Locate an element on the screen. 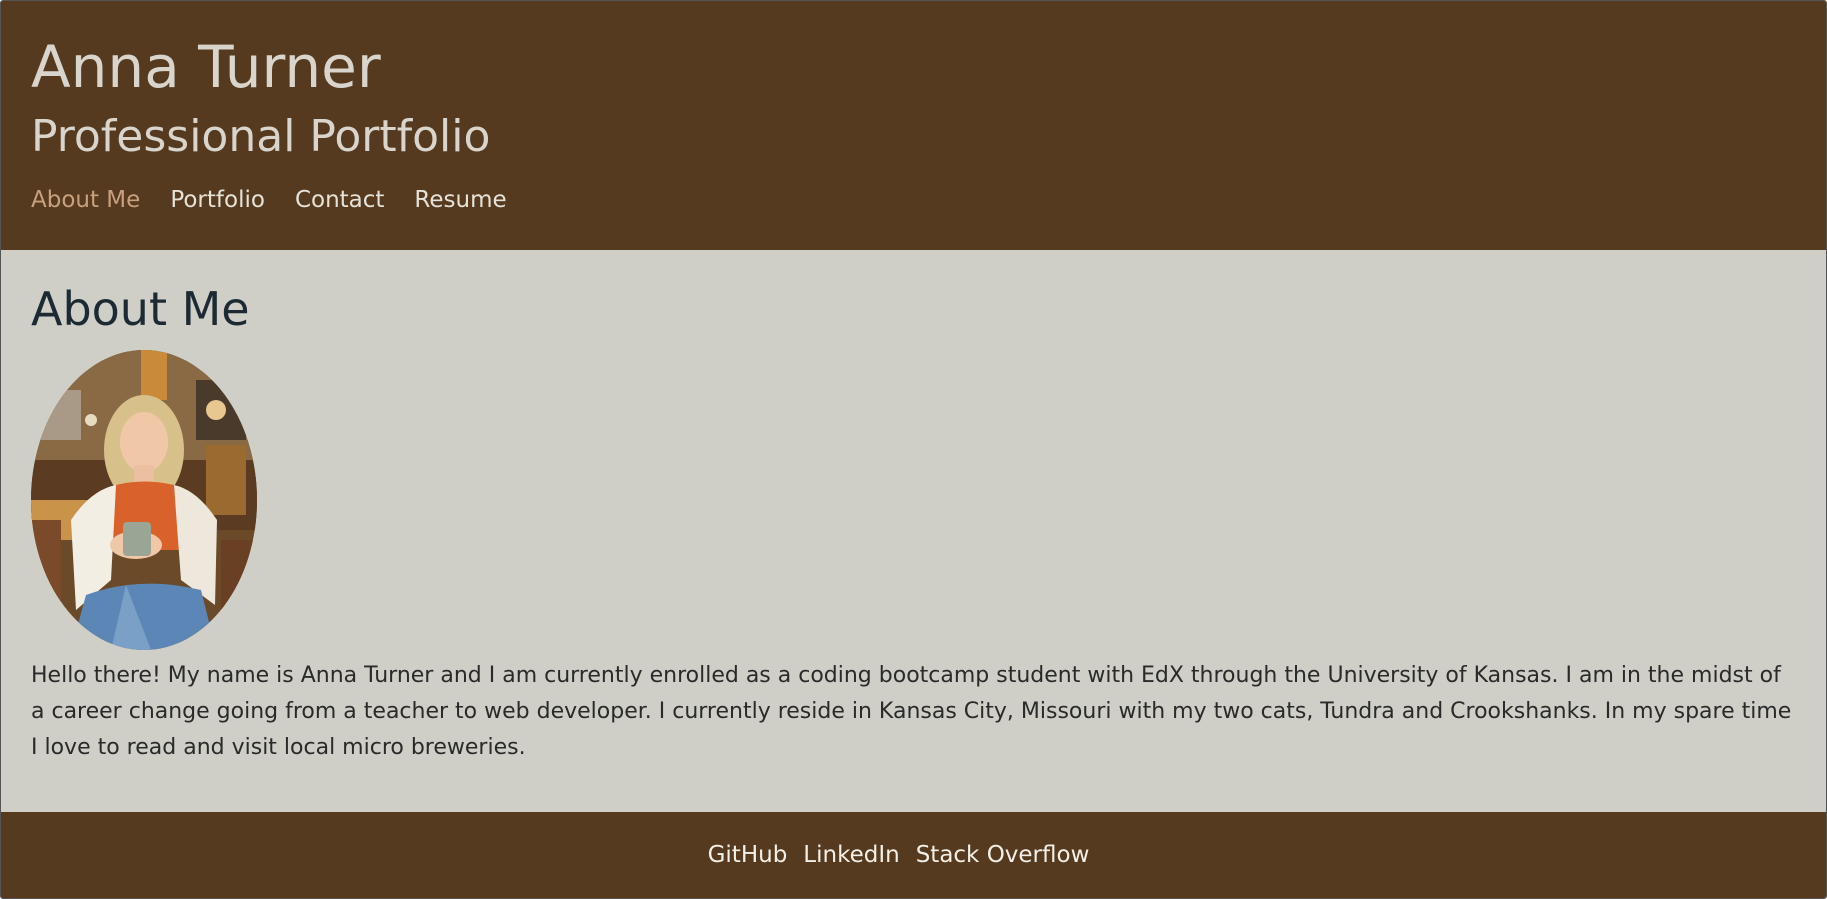 The height and width of the screenshot is (899, 1827). nav-contact: Contact is located at coordinates (339, 200).